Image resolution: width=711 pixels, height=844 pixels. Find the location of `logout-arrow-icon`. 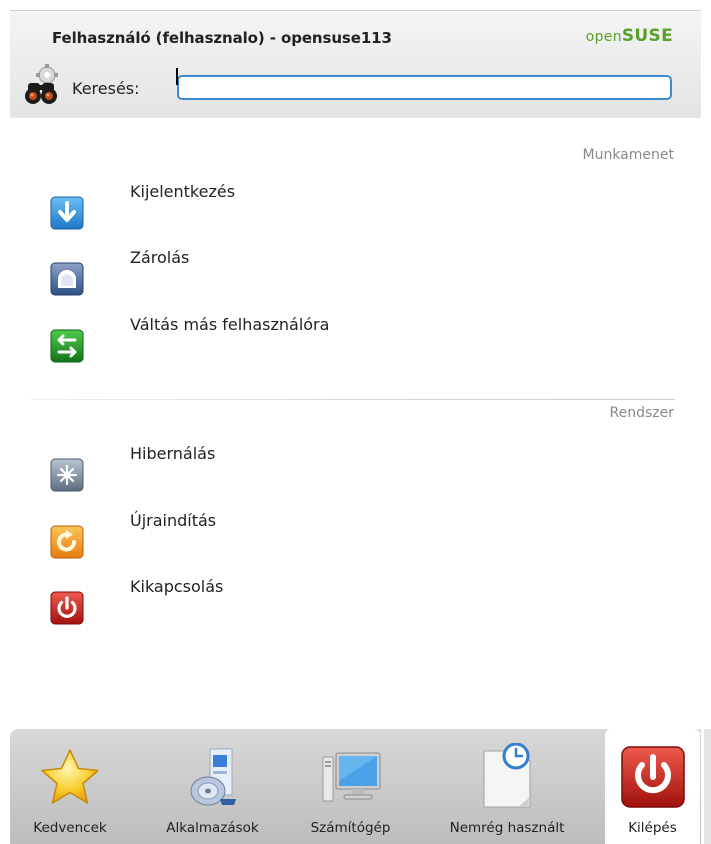

logout-arrow-icon is located at coordinates (67, 213).